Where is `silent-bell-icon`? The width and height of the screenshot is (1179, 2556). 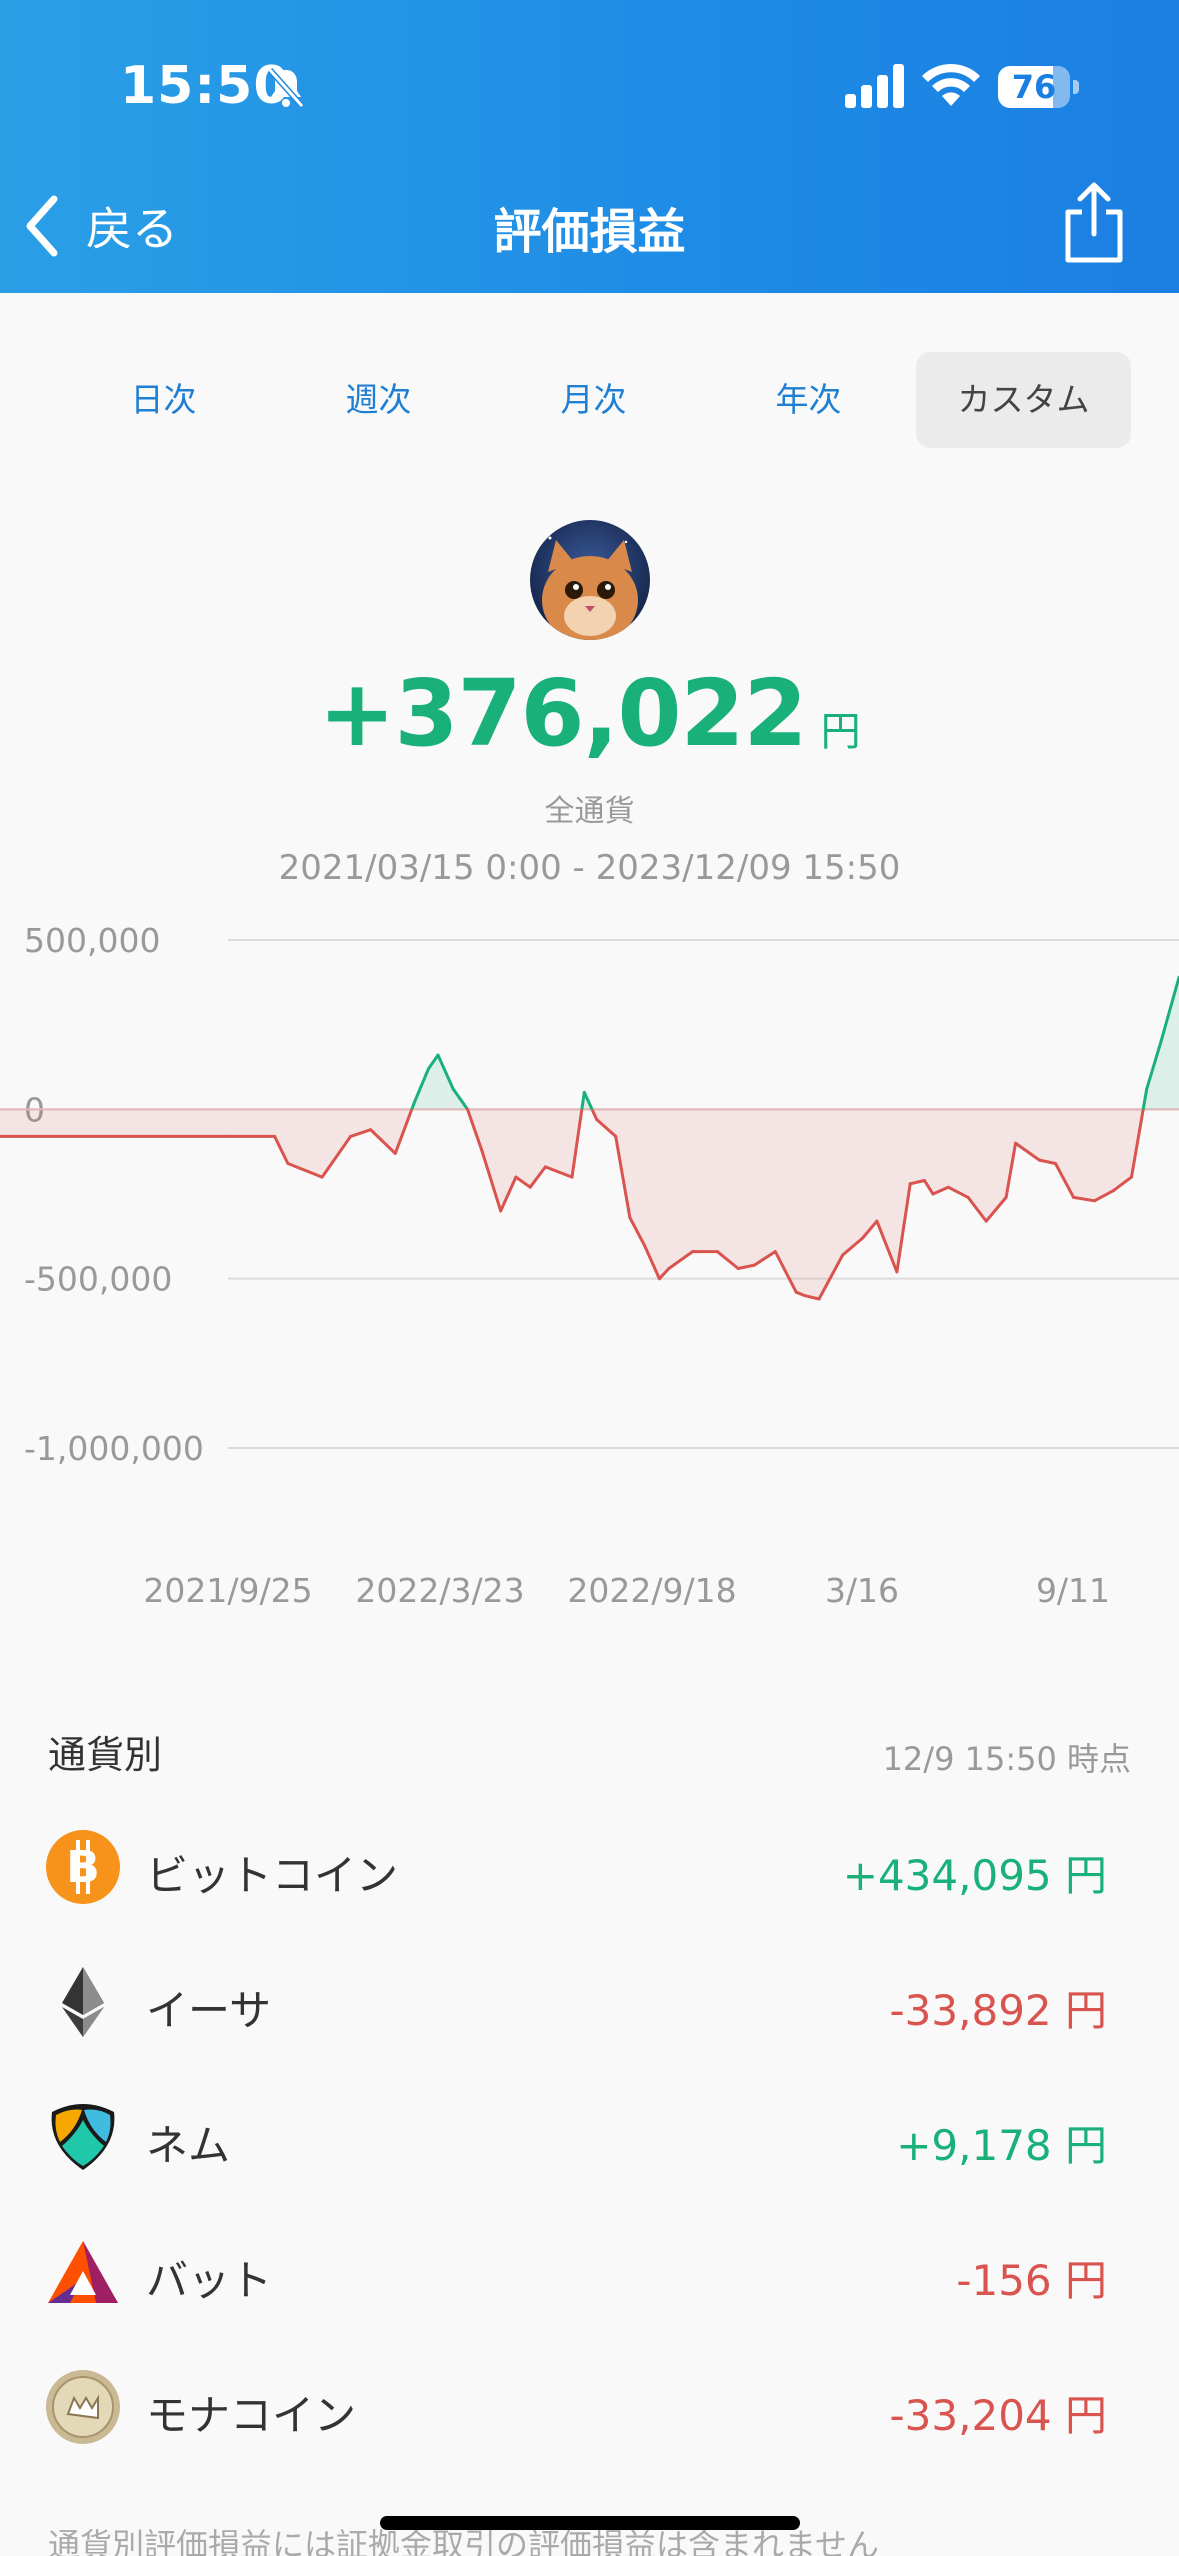 silent-bell-icon is located at coordinates (286, 88).